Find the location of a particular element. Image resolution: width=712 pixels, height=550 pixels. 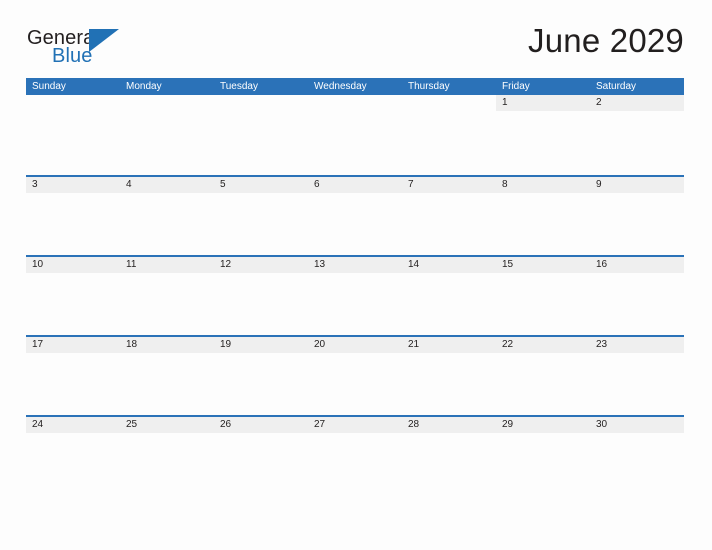

day-cell: 1 is located at coordinates (543, 135).